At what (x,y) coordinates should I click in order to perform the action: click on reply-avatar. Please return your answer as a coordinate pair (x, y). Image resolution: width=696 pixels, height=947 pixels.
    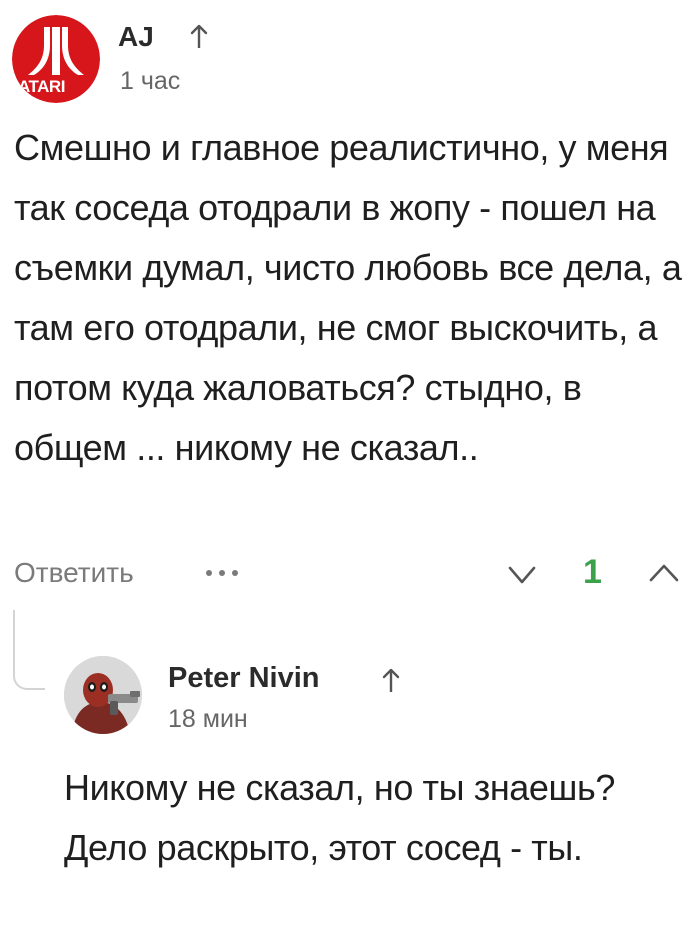
    Looking at the image, I should click on (103, 695).